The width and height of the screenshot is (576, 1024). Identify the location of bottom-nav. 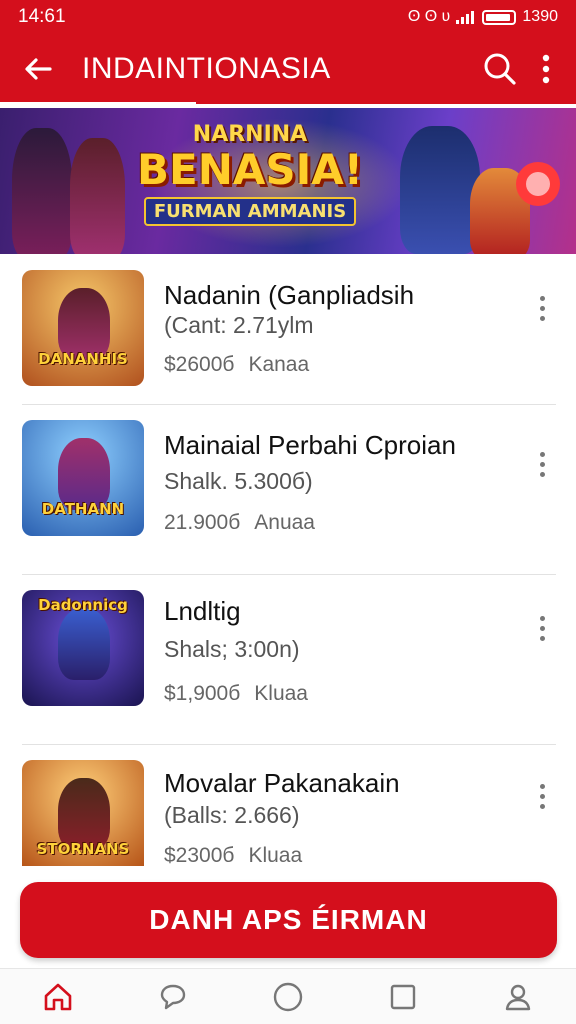
(288, 996).